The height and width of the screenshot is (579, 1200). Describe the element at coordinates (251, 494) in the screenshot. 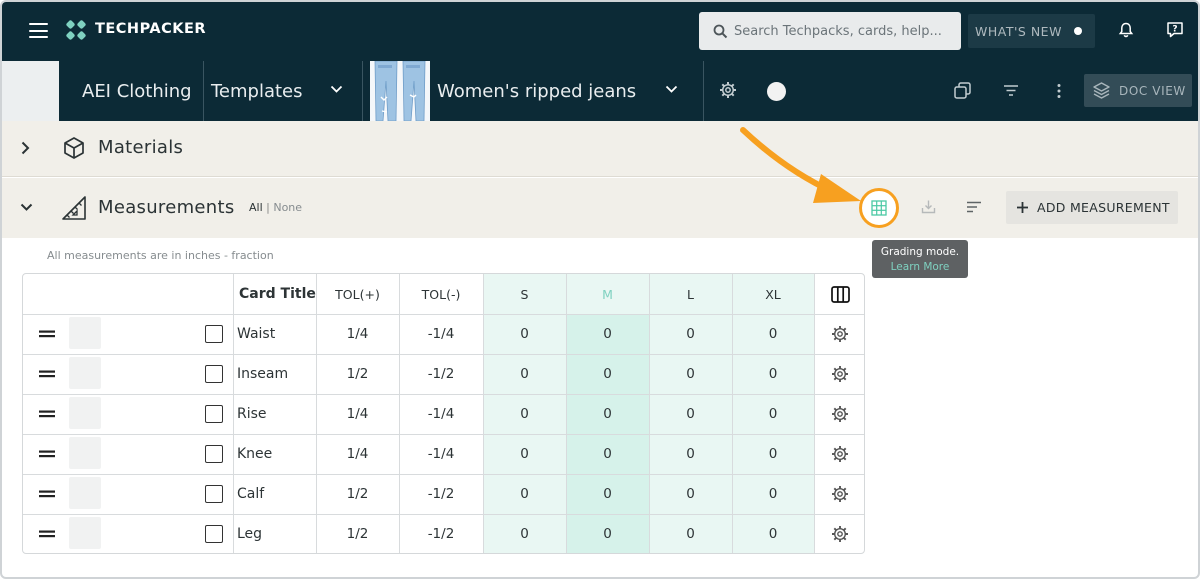

I see `cell-title: Calf` at that location.